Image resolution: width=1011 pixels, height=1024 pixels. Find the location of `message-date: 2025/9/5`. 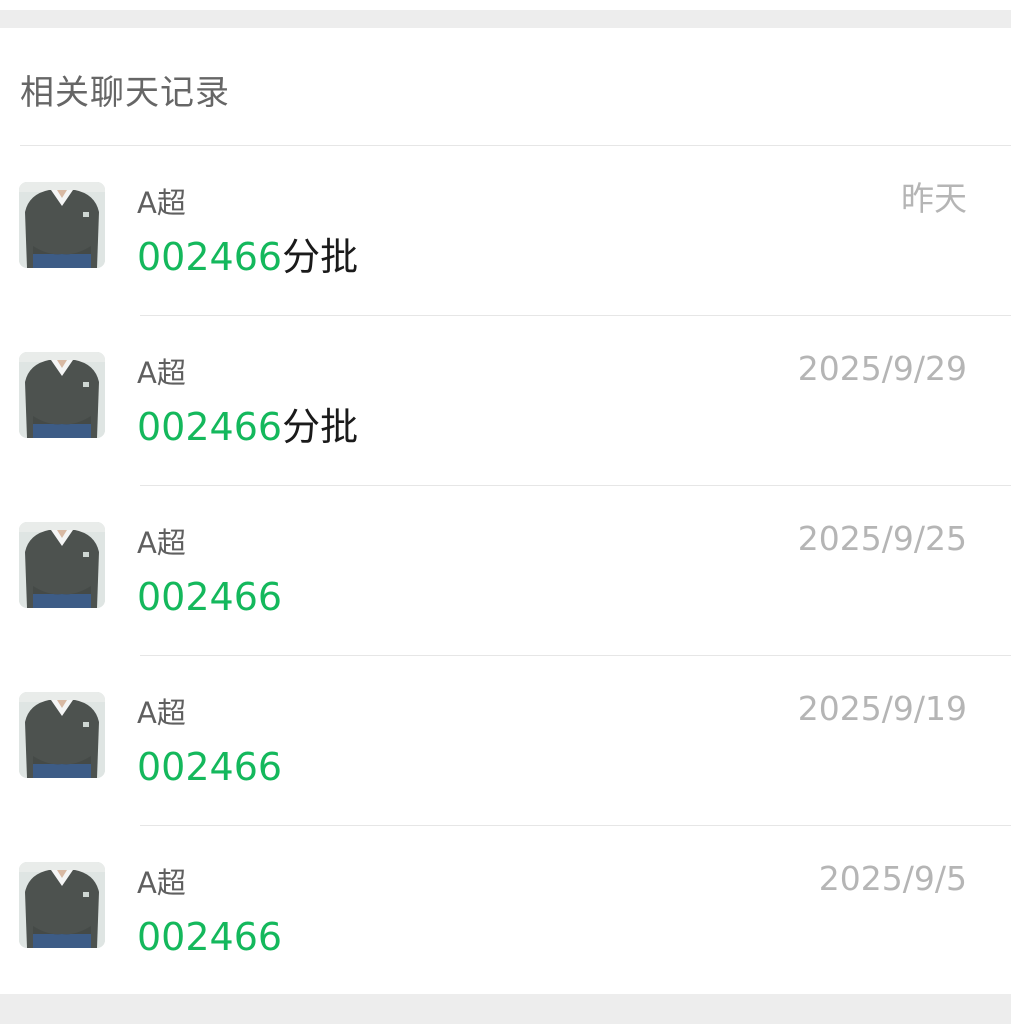

message-date: 2025/9/5 is located at coordinates (892, 878).